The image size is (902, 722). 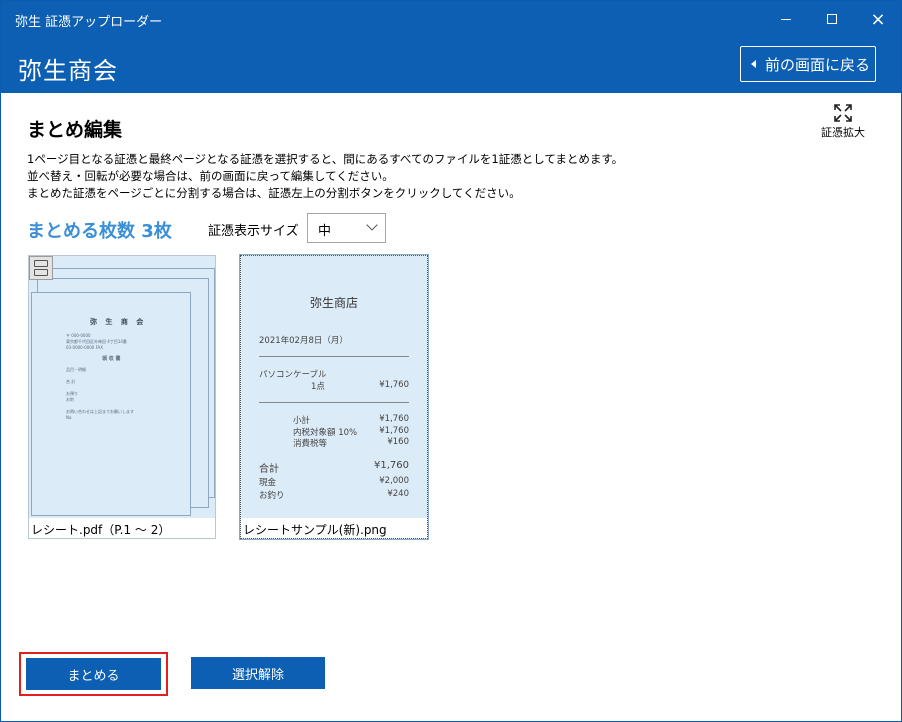 I want to click on receipt-subtotal-row: 小計 ¥1,760, so click(x=334, y=420).